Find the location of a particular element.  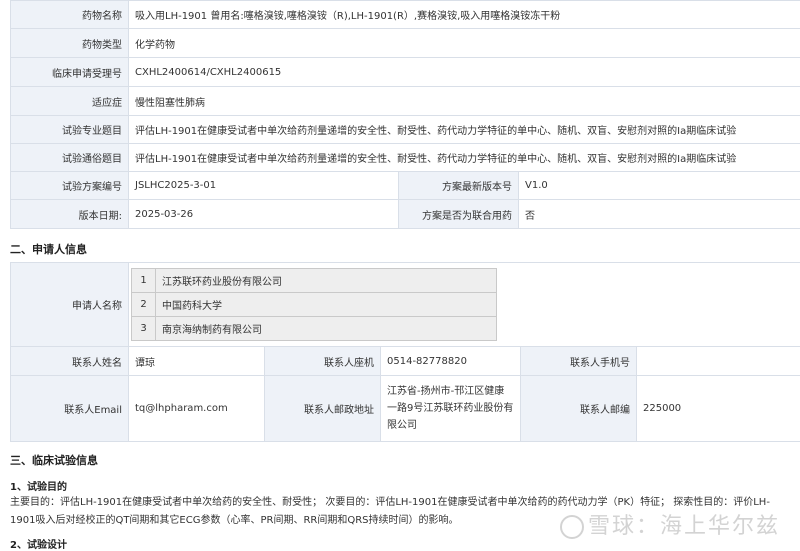

applicant-index: 3 is located at coordinates (143, 328).